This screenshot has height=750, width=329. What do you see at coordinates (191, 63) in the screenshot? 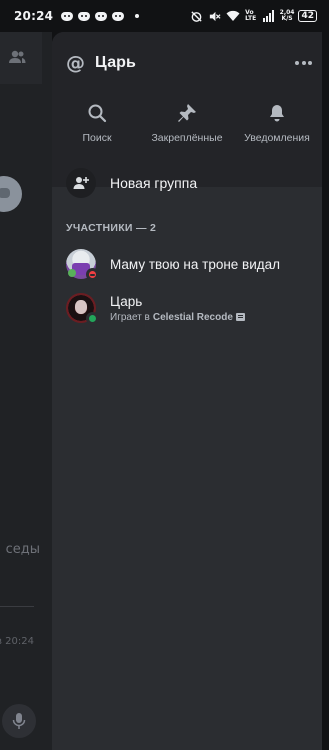
I see `header-row: @ Царь` at bounding box center [191, 63].